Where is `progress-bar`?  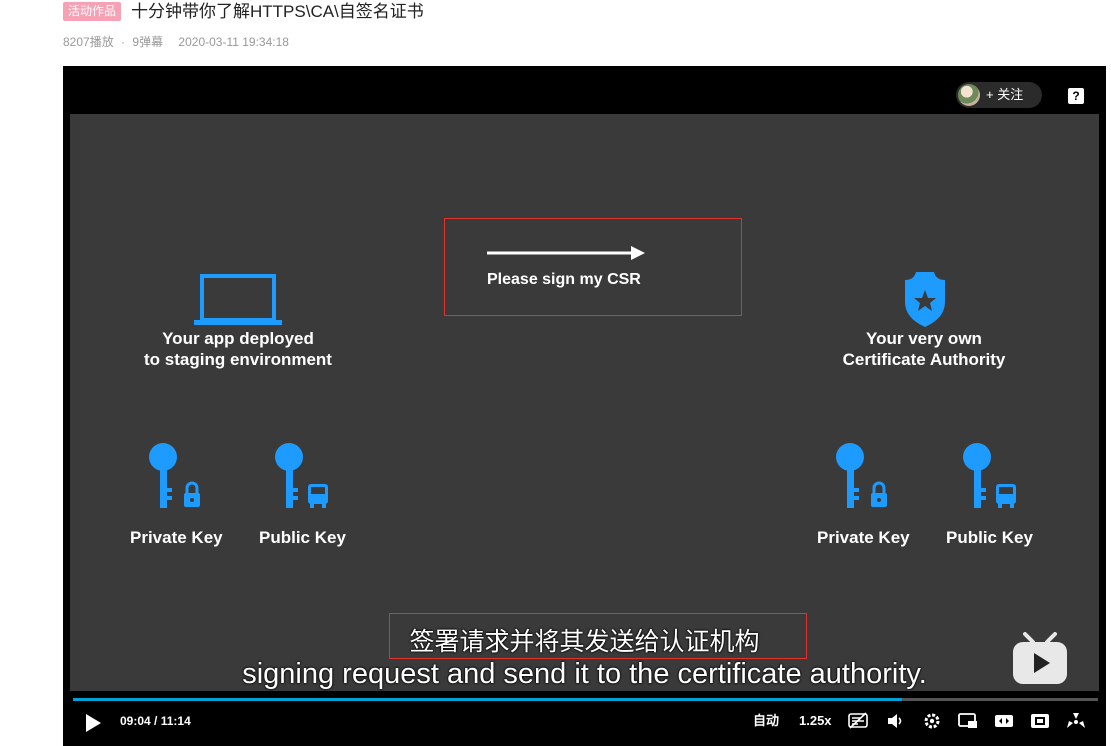
progress-bar is located at coordinates (585, 699).